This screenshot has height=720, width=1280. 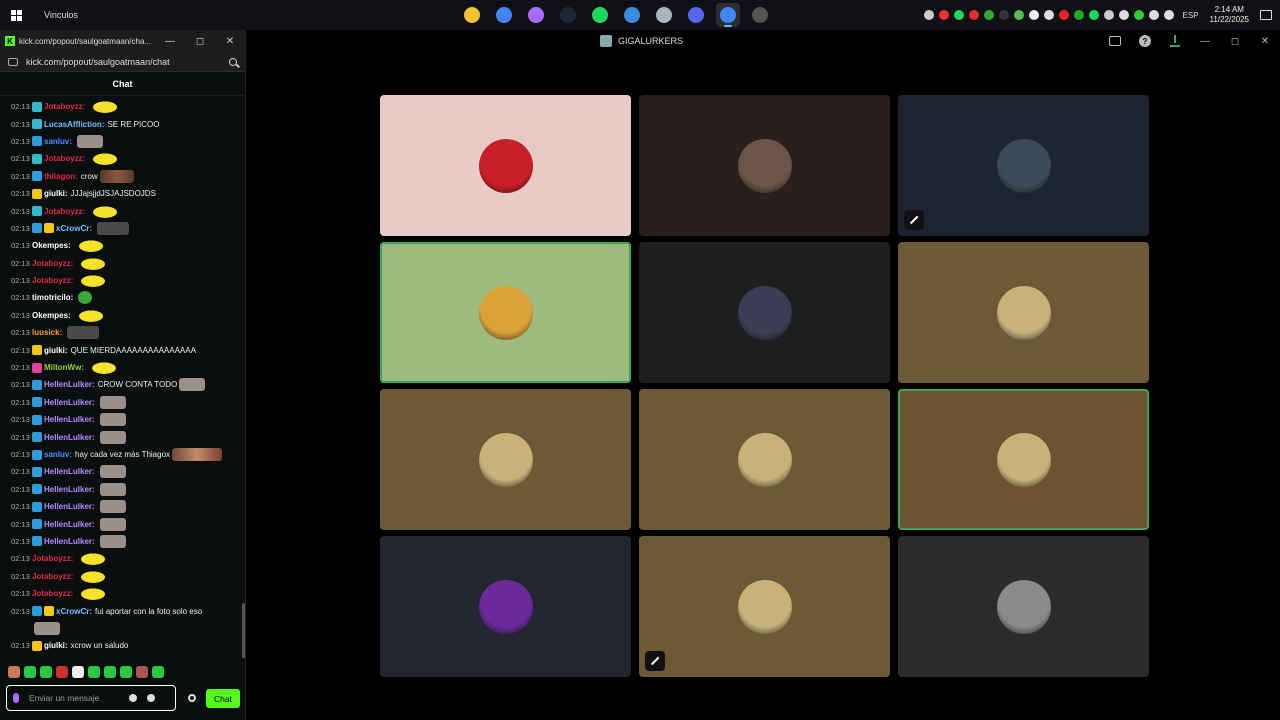 I want to click on vip-badge-icon, so click(x=37, y=367).